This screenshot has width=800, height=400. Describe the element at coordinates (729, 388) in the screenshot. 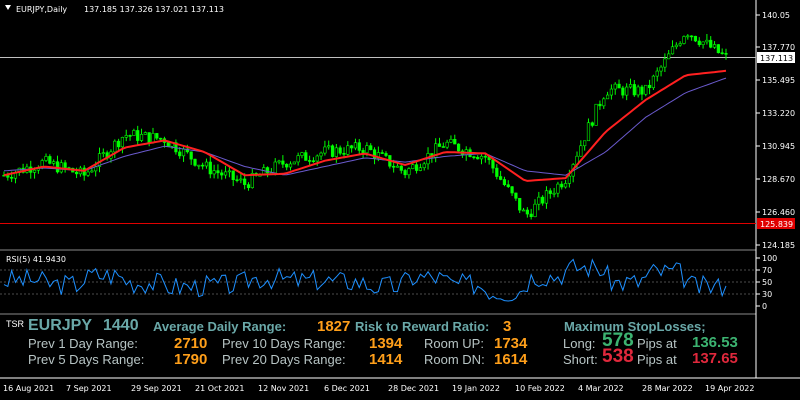

I see `time-tick: 19 Apr 2022` at that location.